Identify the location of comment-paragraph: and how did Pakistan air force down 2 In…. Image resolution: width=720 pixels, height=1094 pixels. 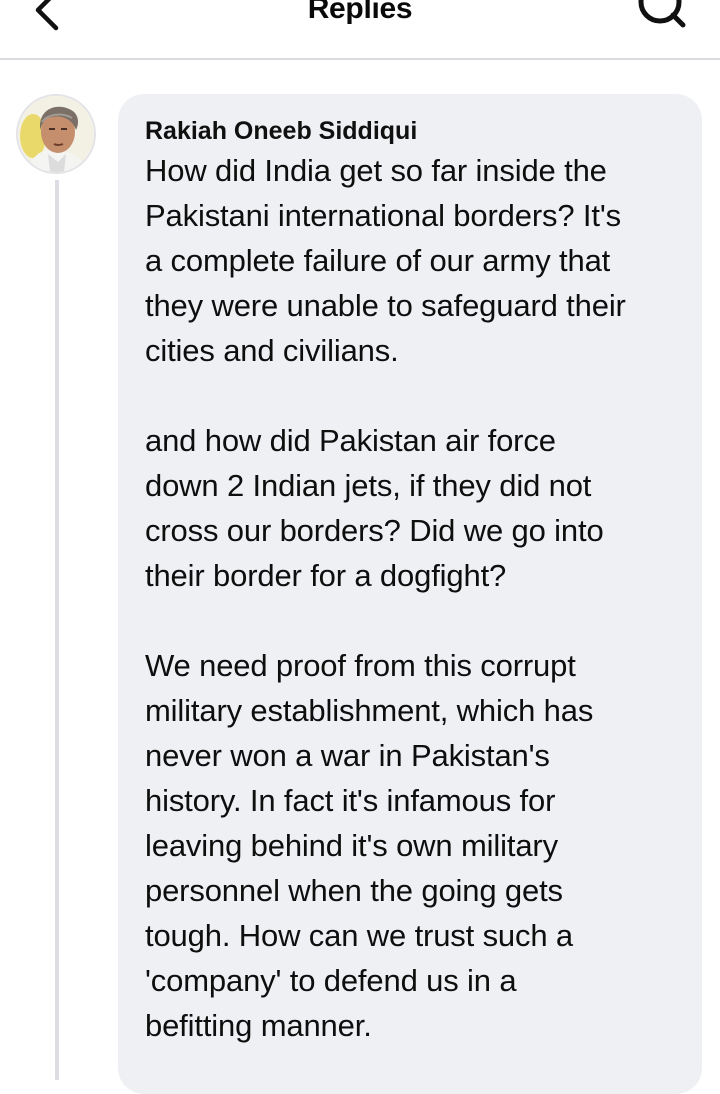
(374, 508).